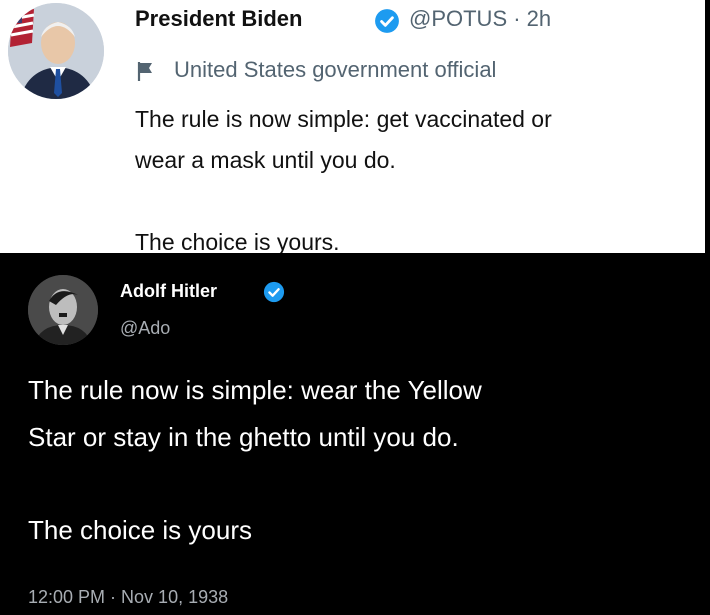 The width and height of the screenshot is (710, 615). Describe the element at coordinates (265, 160) in the screenshot. I see `tweet-text-line: wear a mask until you do.` at that location.